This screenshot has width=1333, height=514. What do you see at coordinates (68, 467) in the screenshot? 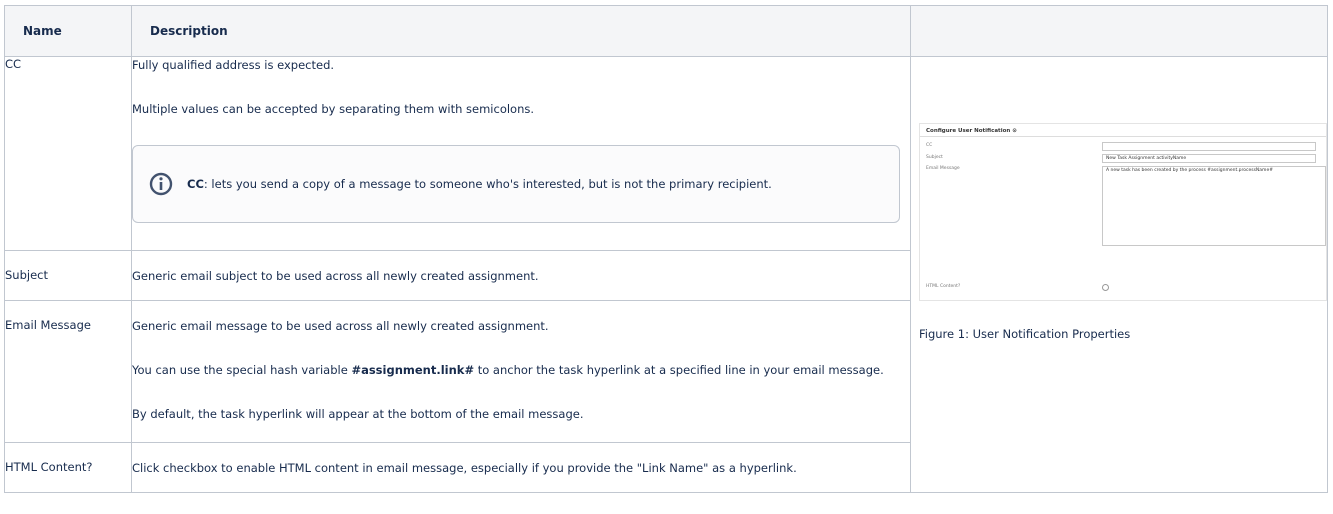
I see `row-name: HTML Content?` at bounding box center [68, 467].